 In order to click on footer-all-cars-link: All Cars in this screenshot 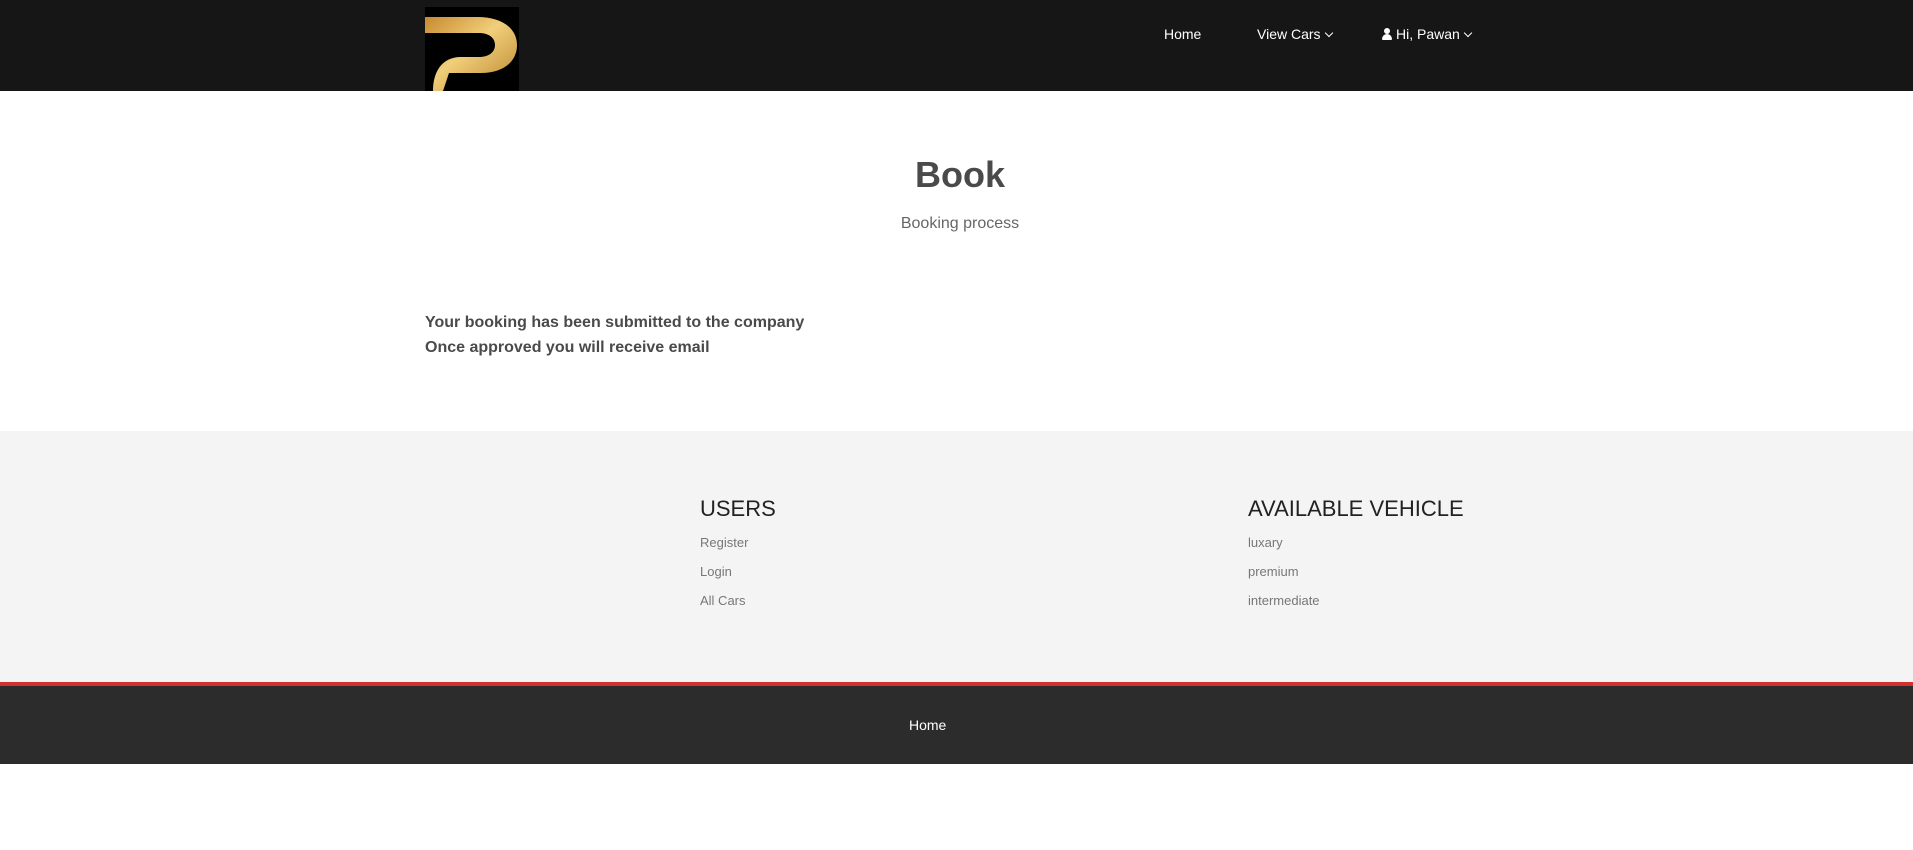, I will do `click(723, 601)`.